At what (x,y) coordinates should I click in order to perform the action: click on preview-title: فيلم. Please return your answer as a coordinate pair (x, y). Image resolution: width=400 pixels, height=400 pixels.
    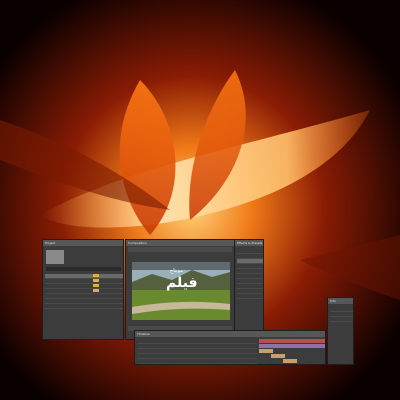
    Looking at the image, I should click on (182, 283).